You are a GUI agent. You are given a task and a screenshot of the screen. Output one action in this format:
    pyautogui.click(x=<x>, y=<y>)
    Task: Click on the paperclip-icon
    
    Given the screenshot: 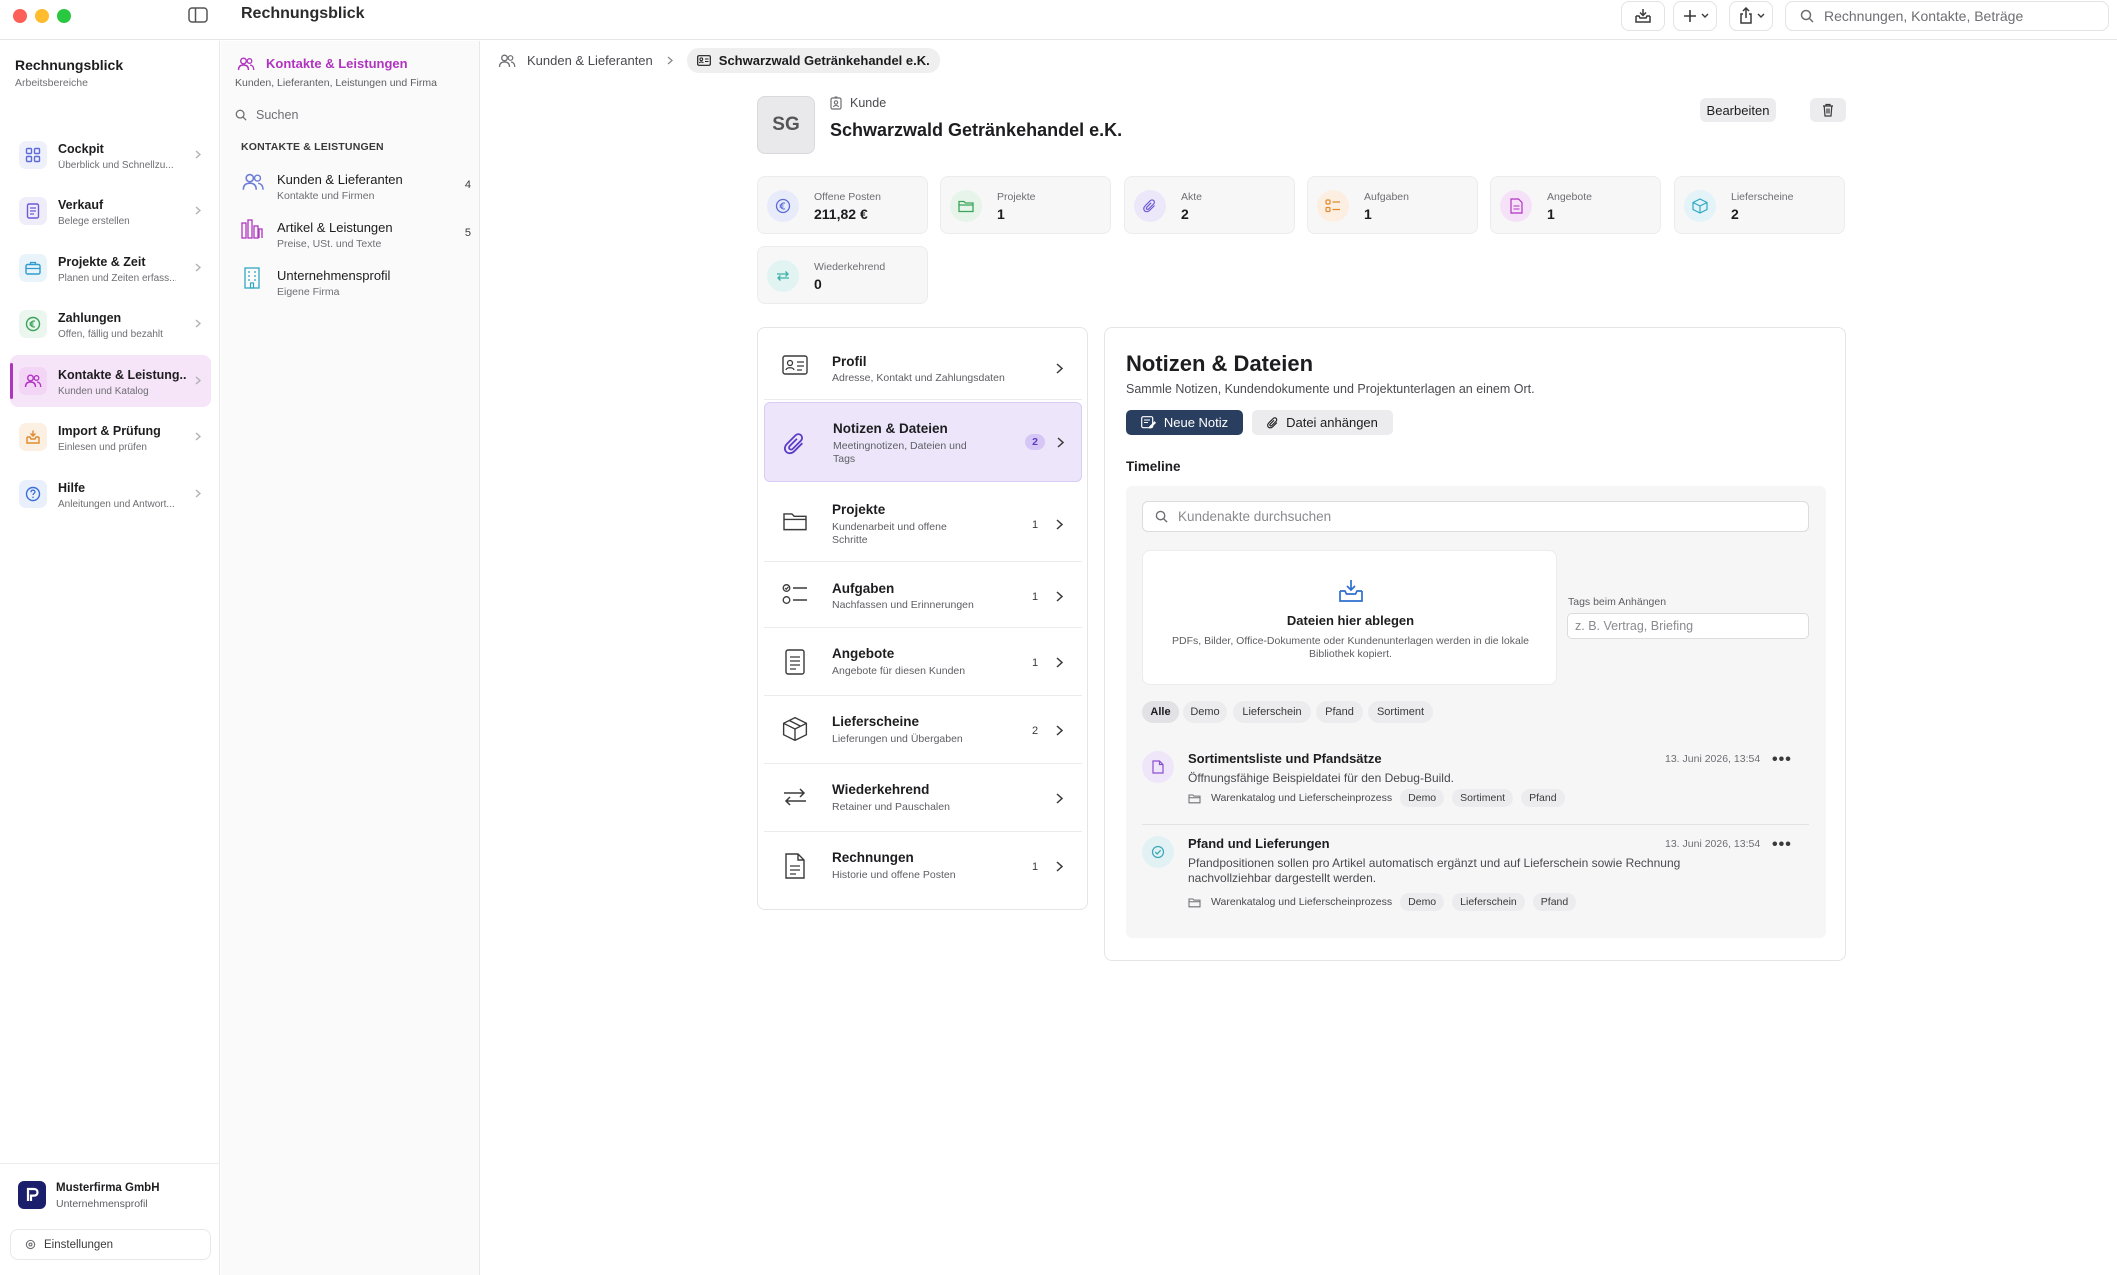 What is the action you would take?
    pyautogui.click(x=1273, y=423)
    